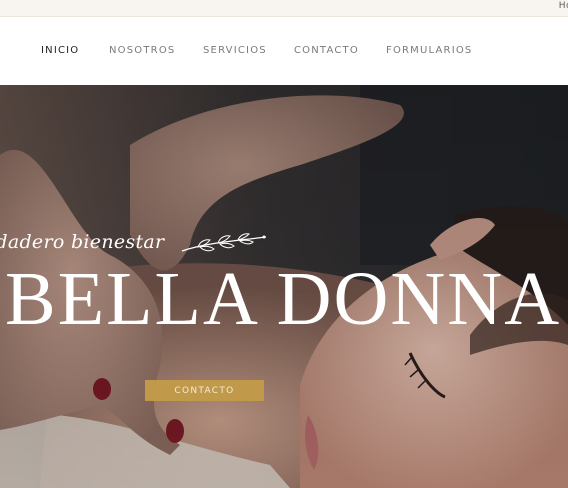  What do you see at coordinates (60, 50) in the screenshot?
I see `nav-item-inicio: INICIO` at bounding box center [60, 50].